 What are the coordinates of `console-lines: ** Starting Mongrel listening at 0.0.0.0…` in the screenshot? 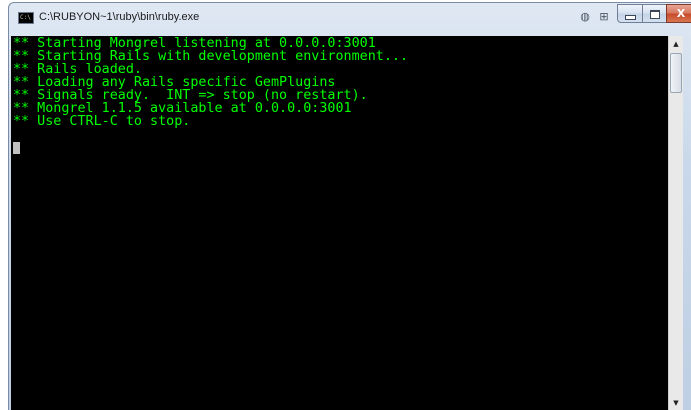 It's located at (210, 82).